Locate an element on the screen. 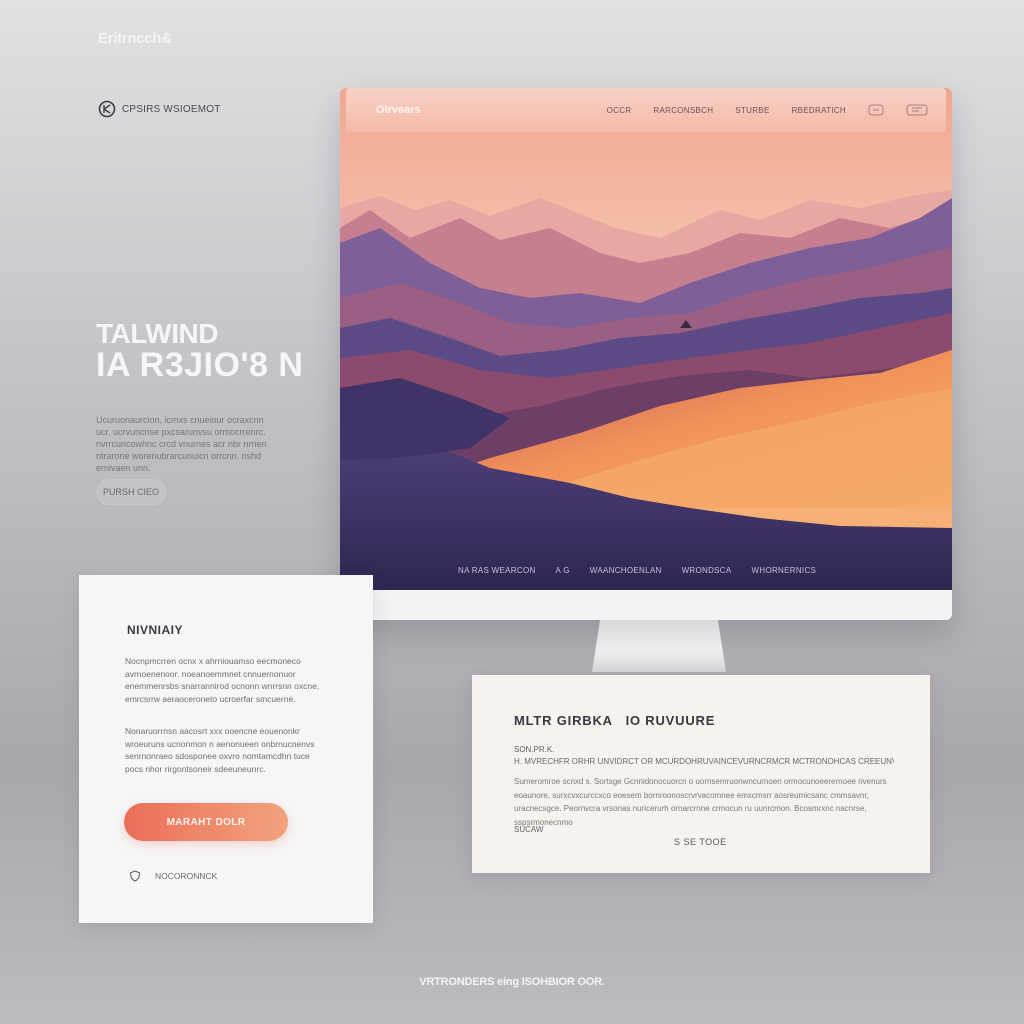  screen-footer-link-3: WAANCHOENLAN is located at coordinates (626, 570).